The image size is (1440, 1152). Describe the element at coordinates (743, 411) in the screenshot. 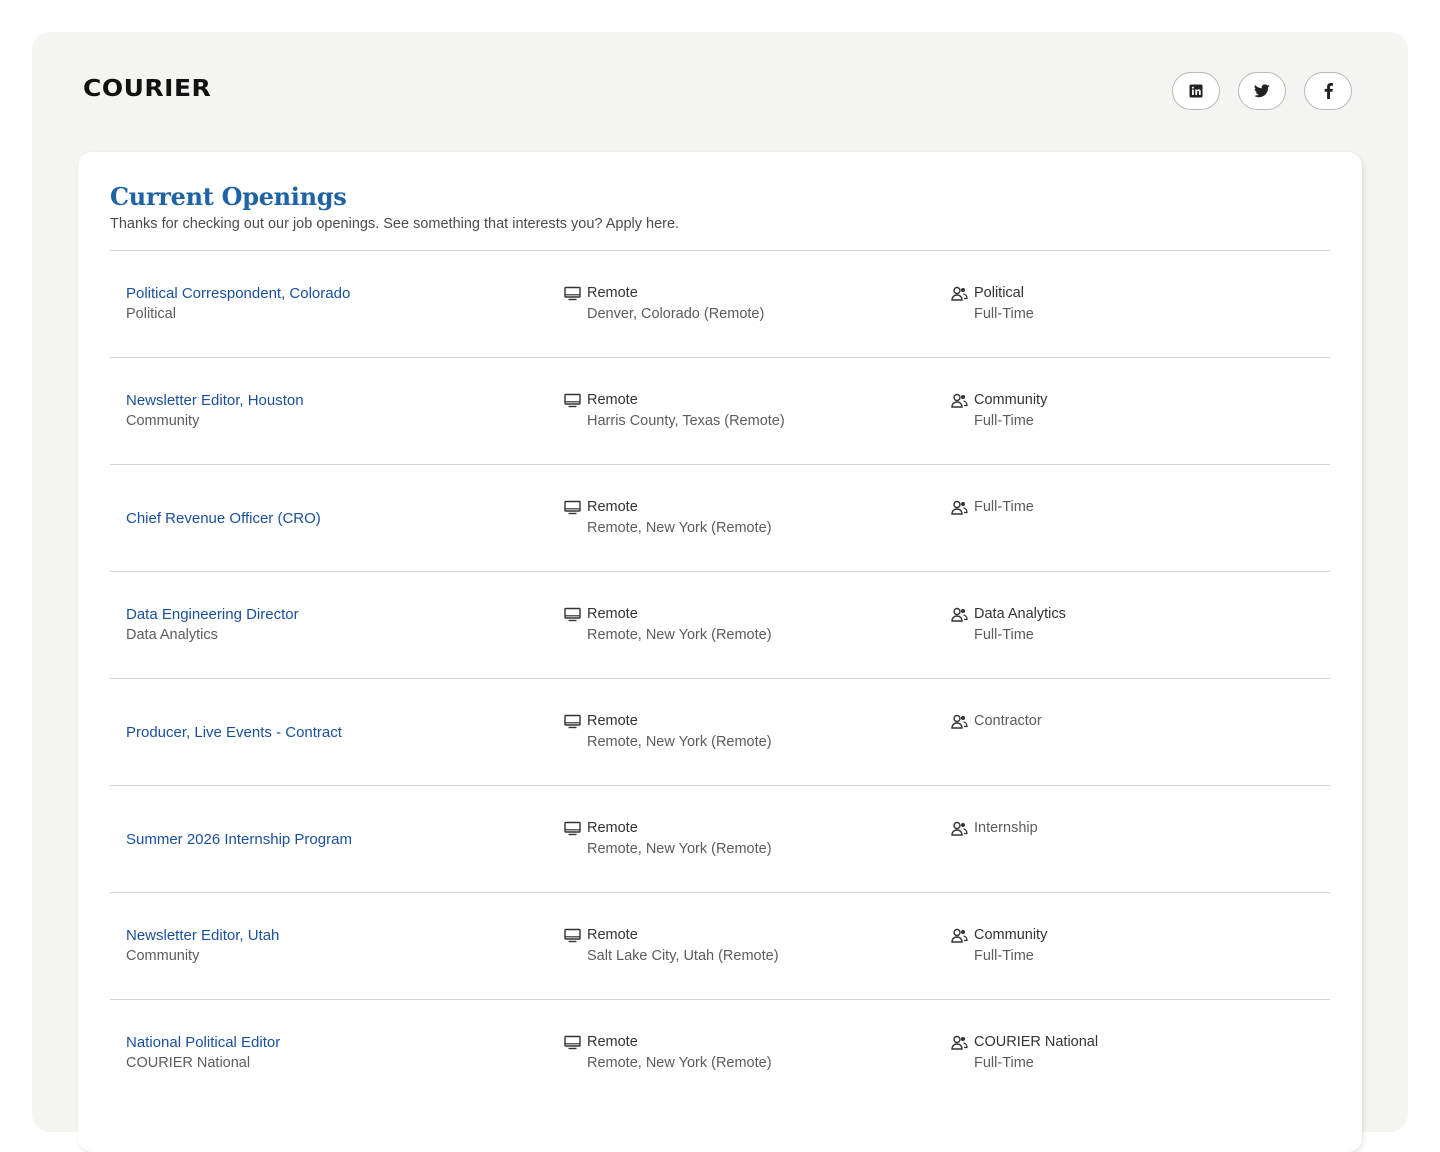

I see `job-location-cell: Remote Harris County, Texas (Remote)` at that location.